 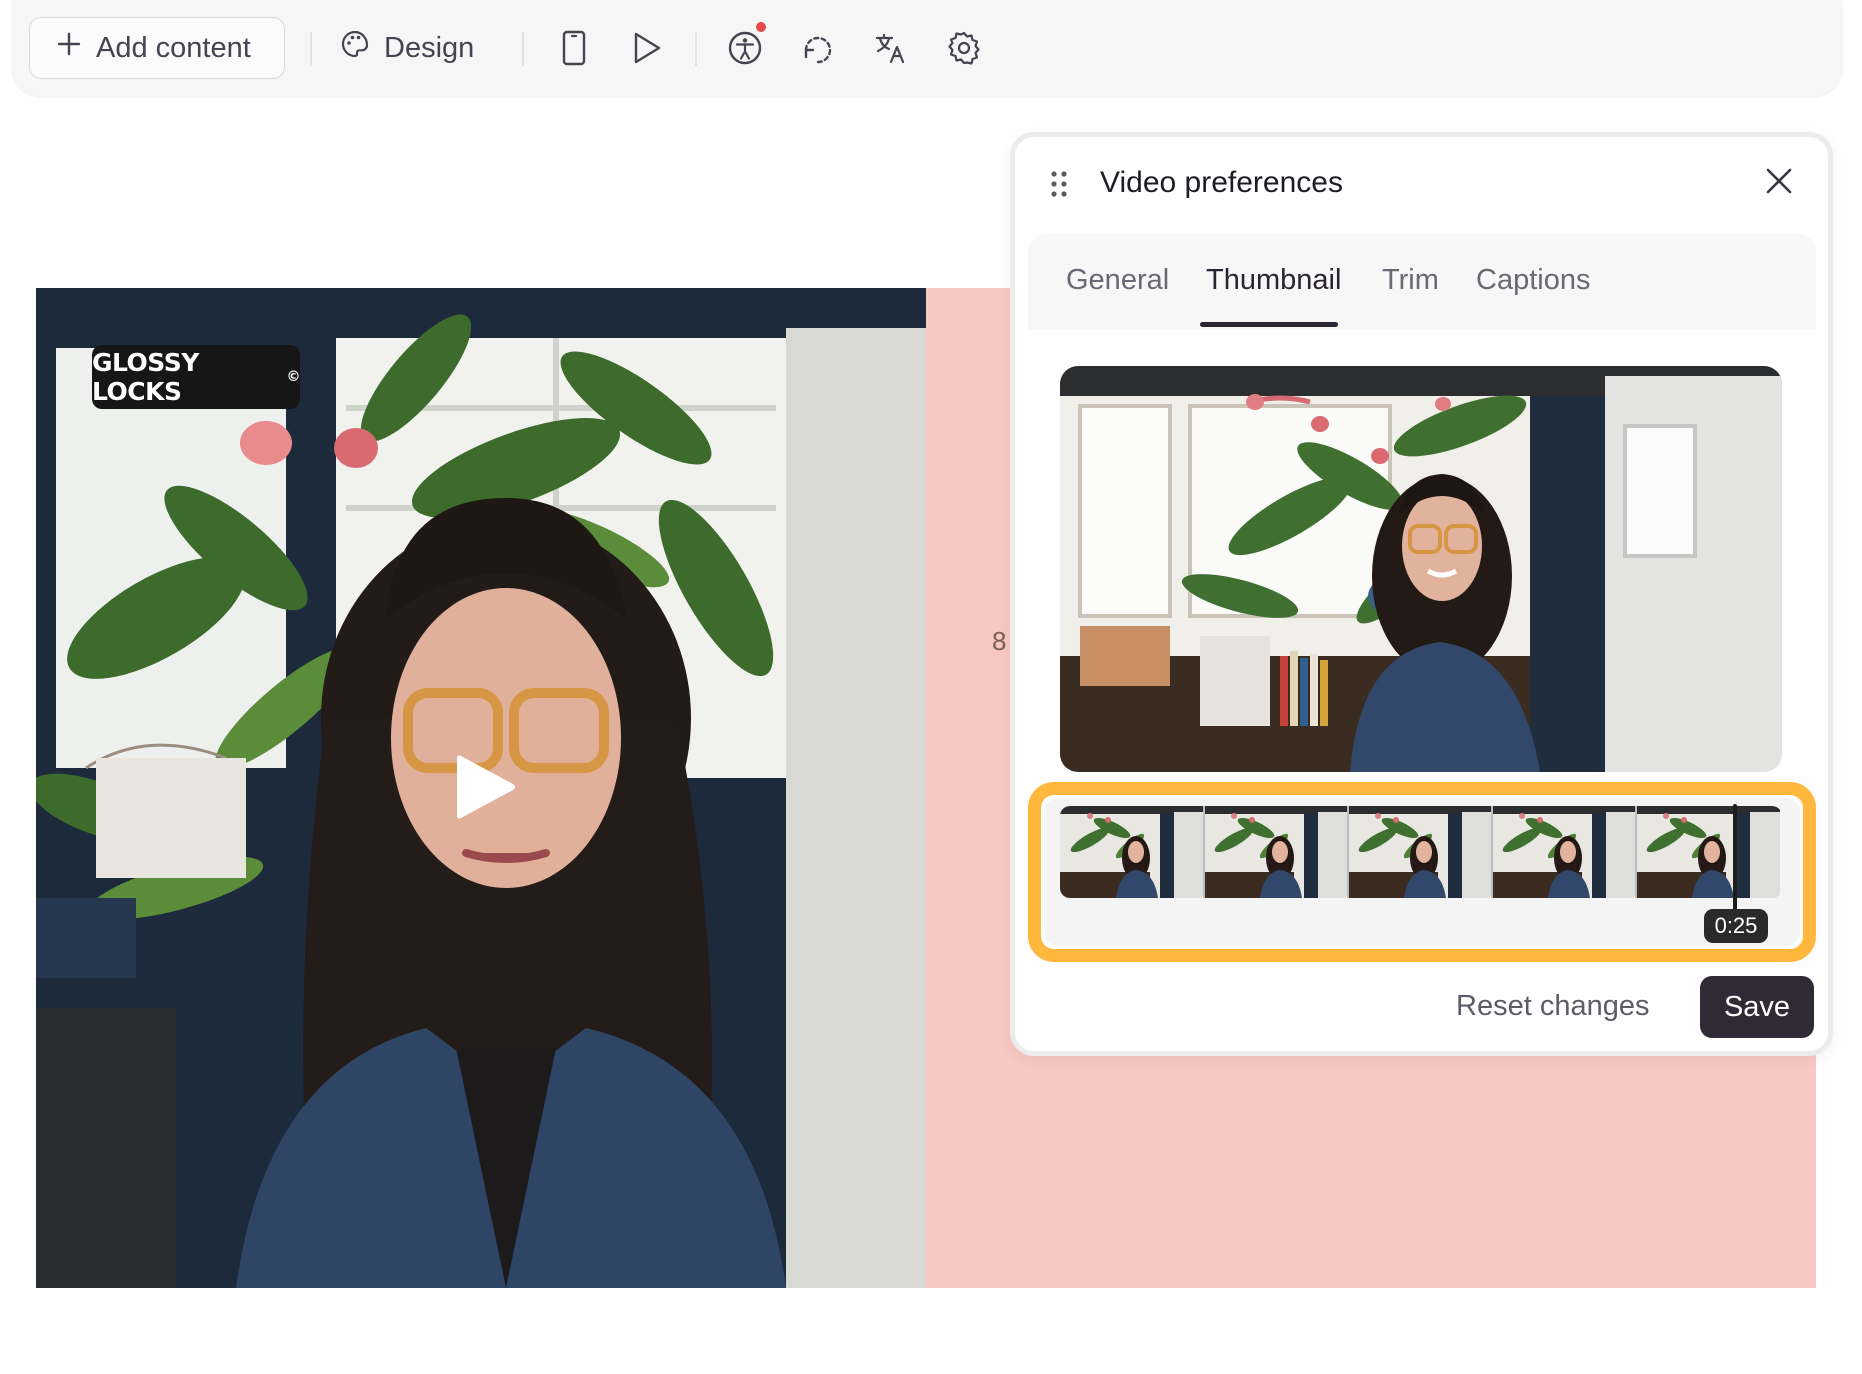 I want to click on design-button: Design, so click(x=407, y=48).